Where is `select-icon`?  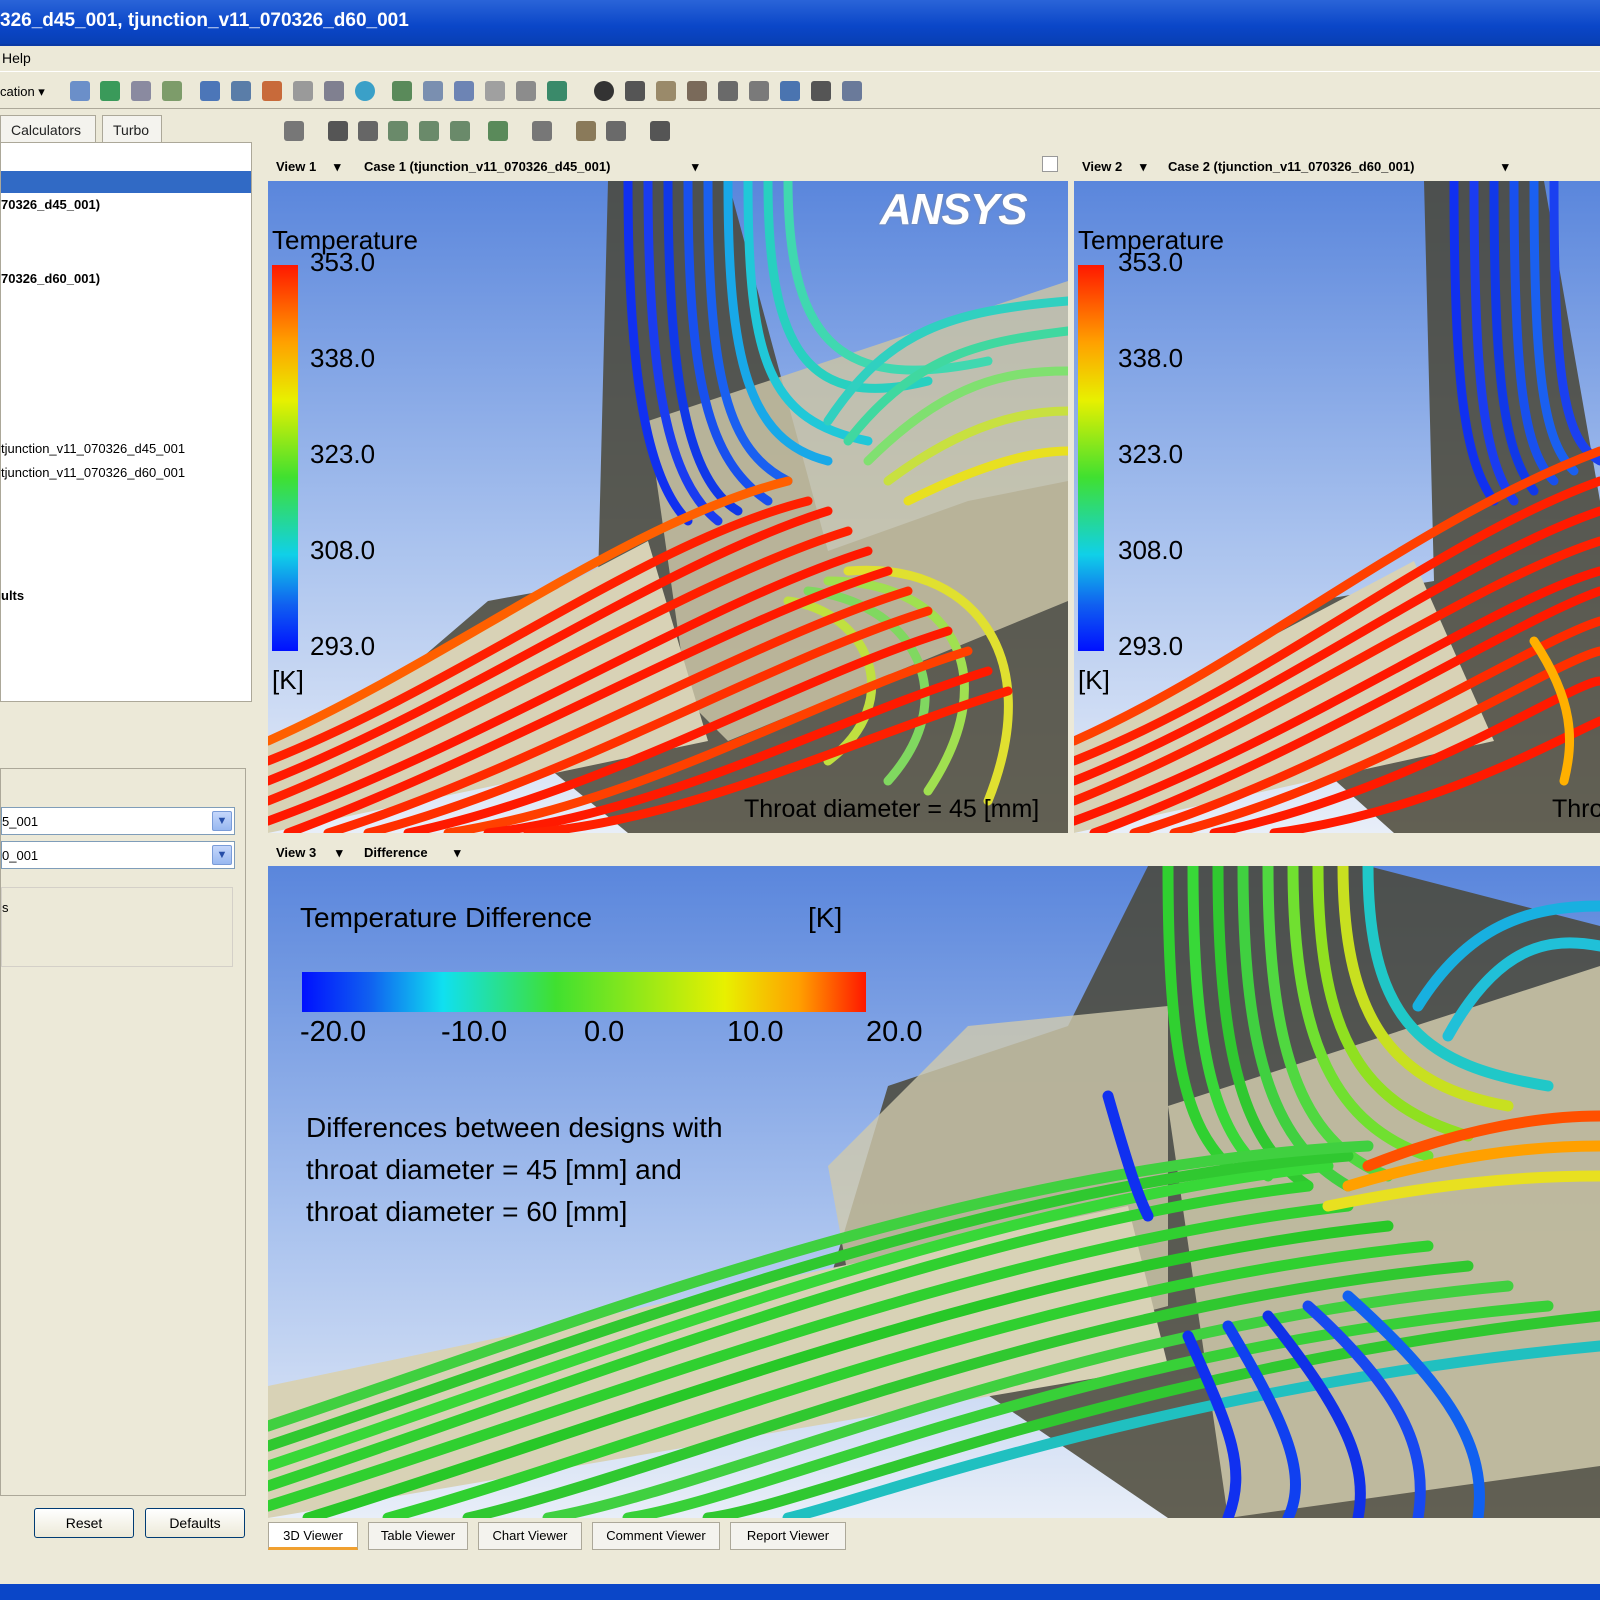
select-icon is located at coordinates (294, 131).